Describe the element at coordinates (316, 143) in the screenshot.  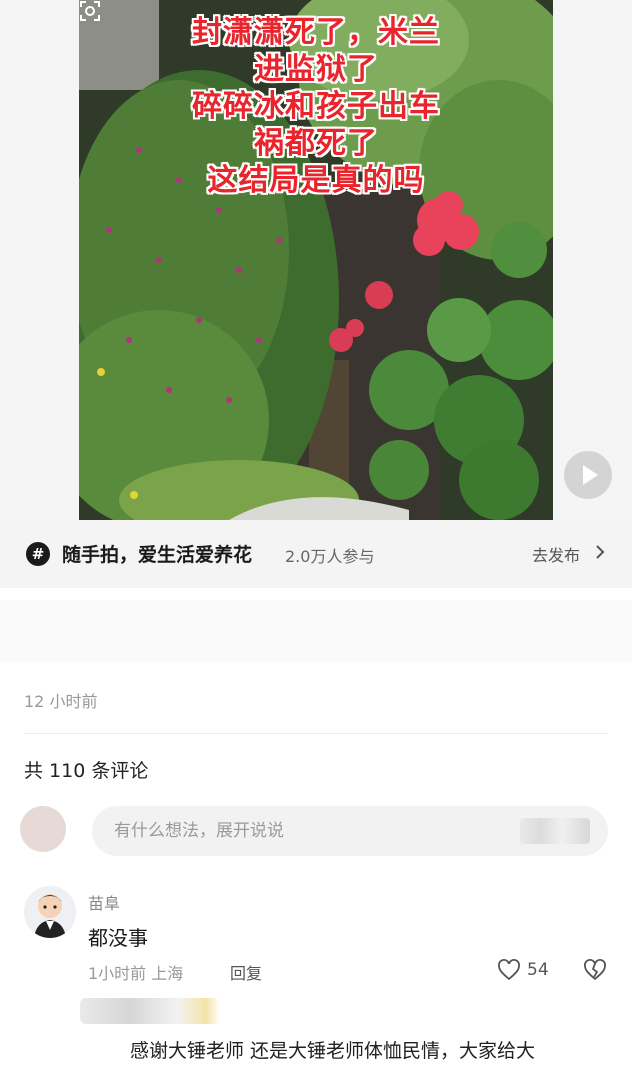
I see `overlay-line-4: 祸都死了` at that location.